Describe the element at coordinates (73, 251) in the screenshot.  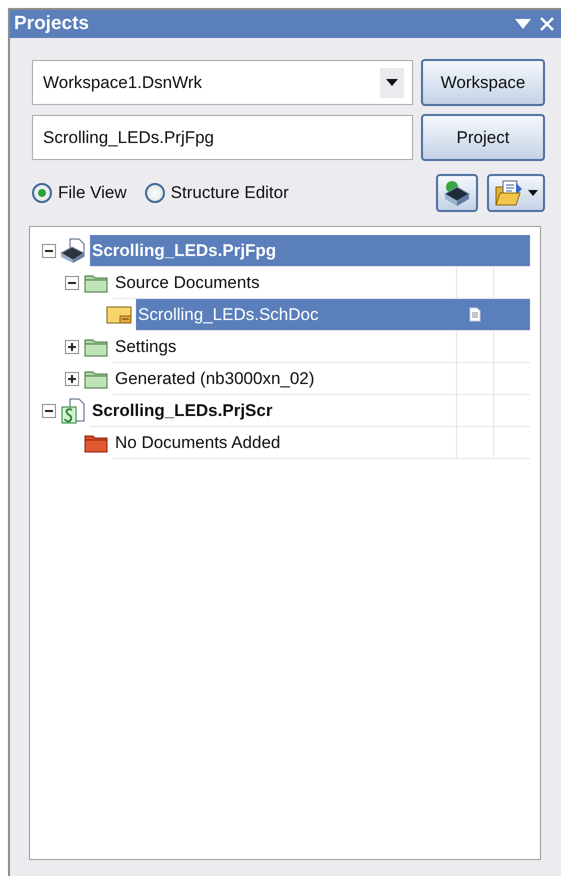
I see `chip-document-icon` at that location.